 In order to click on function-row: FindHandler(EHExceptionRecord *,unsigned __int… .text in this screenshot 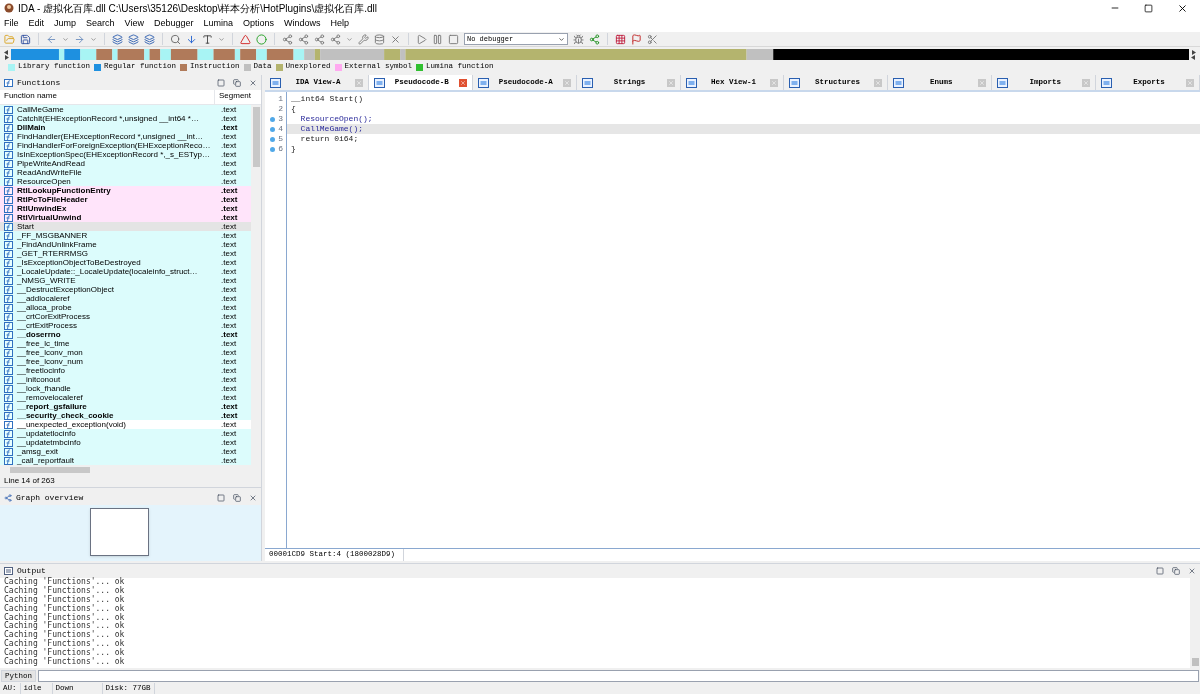, I will do `click(126, 136)`.